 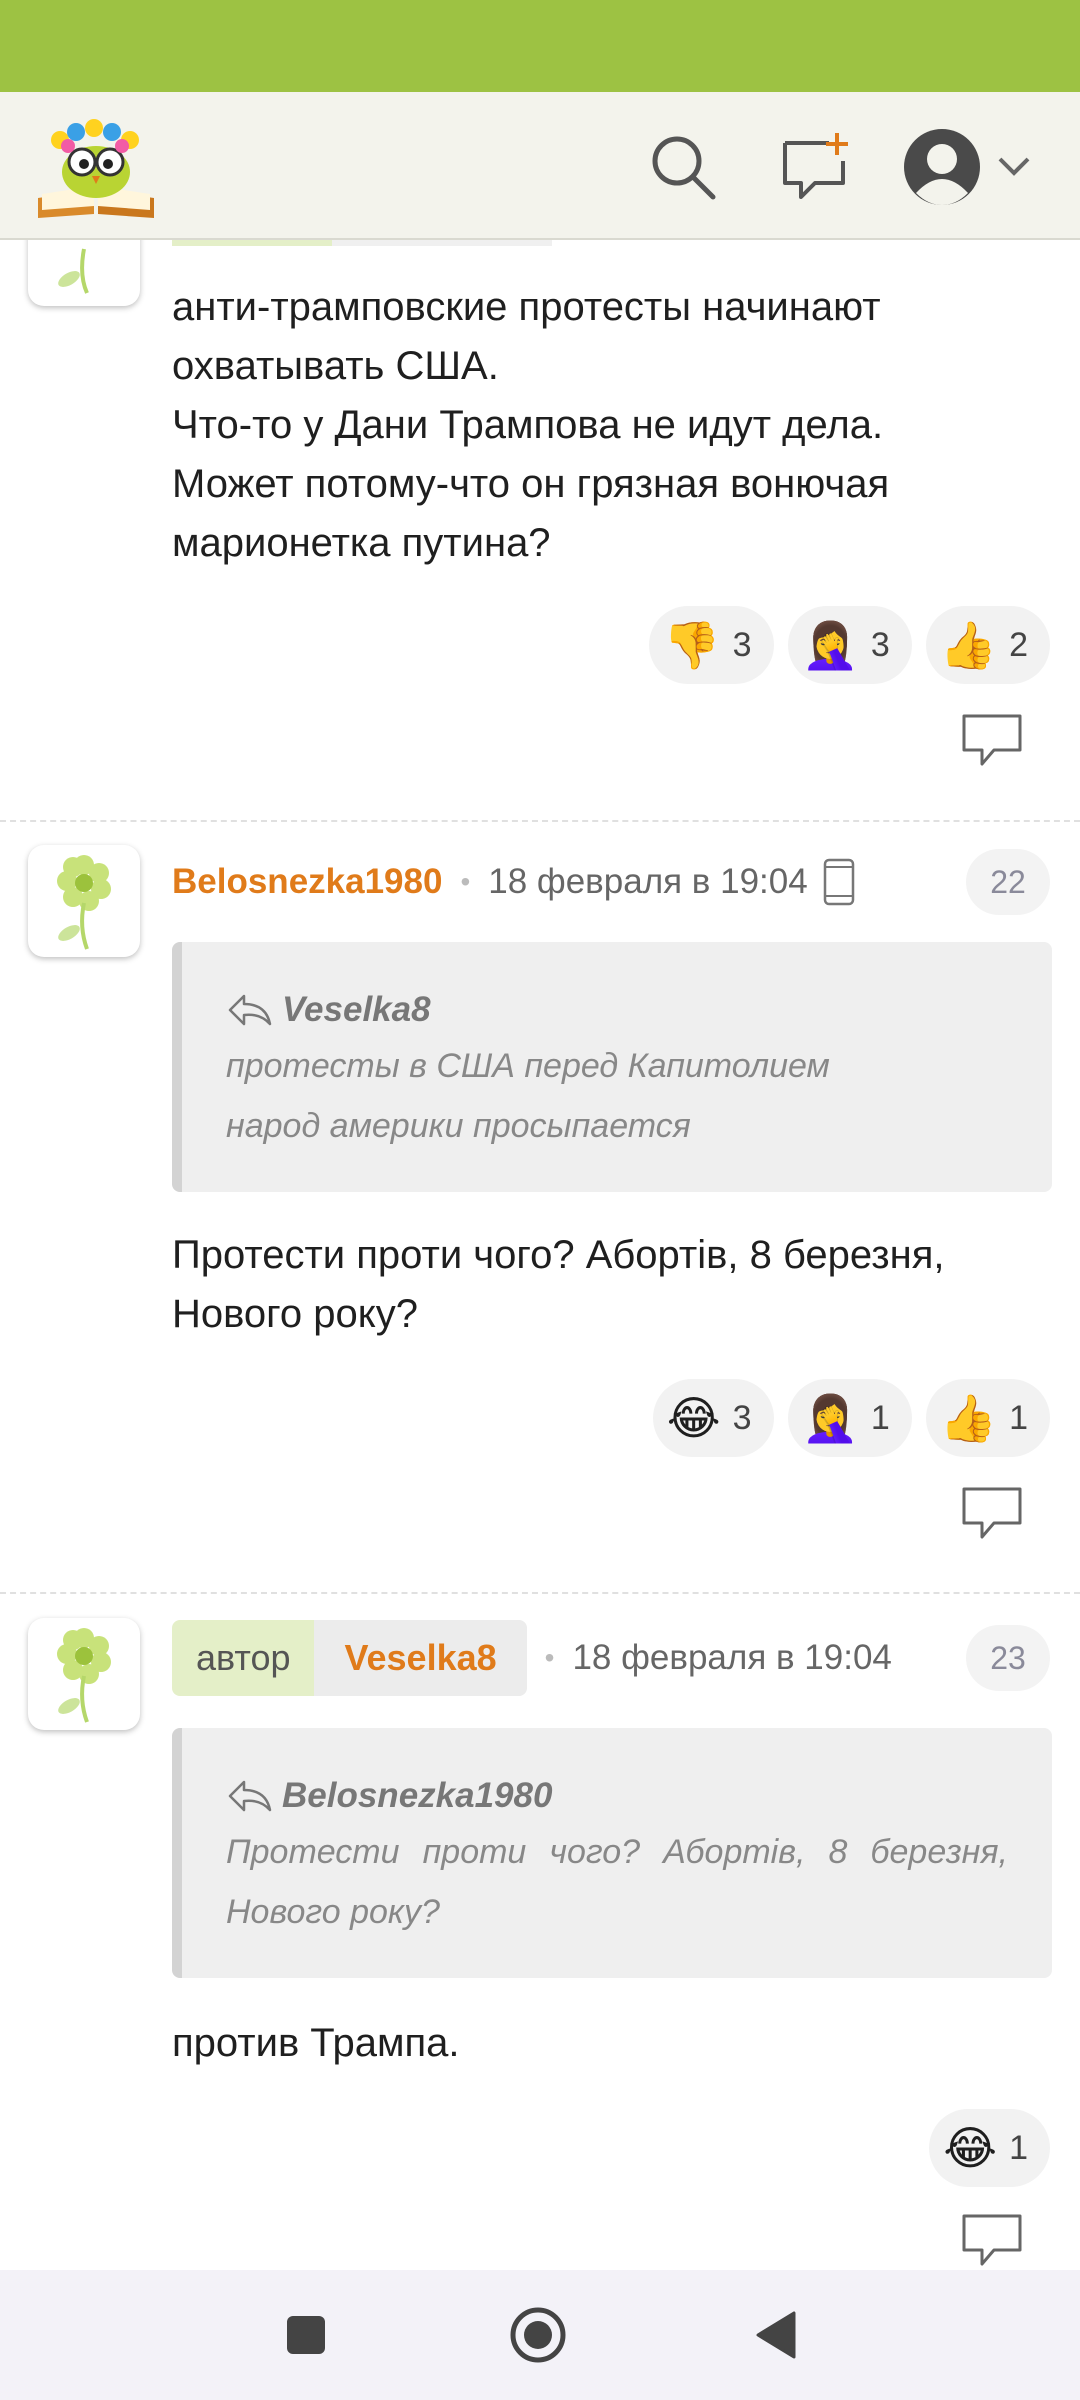 What do you see at coordinates (540, 166) in the screenshot?
I see `app-header` at bounding box center [540, 166].